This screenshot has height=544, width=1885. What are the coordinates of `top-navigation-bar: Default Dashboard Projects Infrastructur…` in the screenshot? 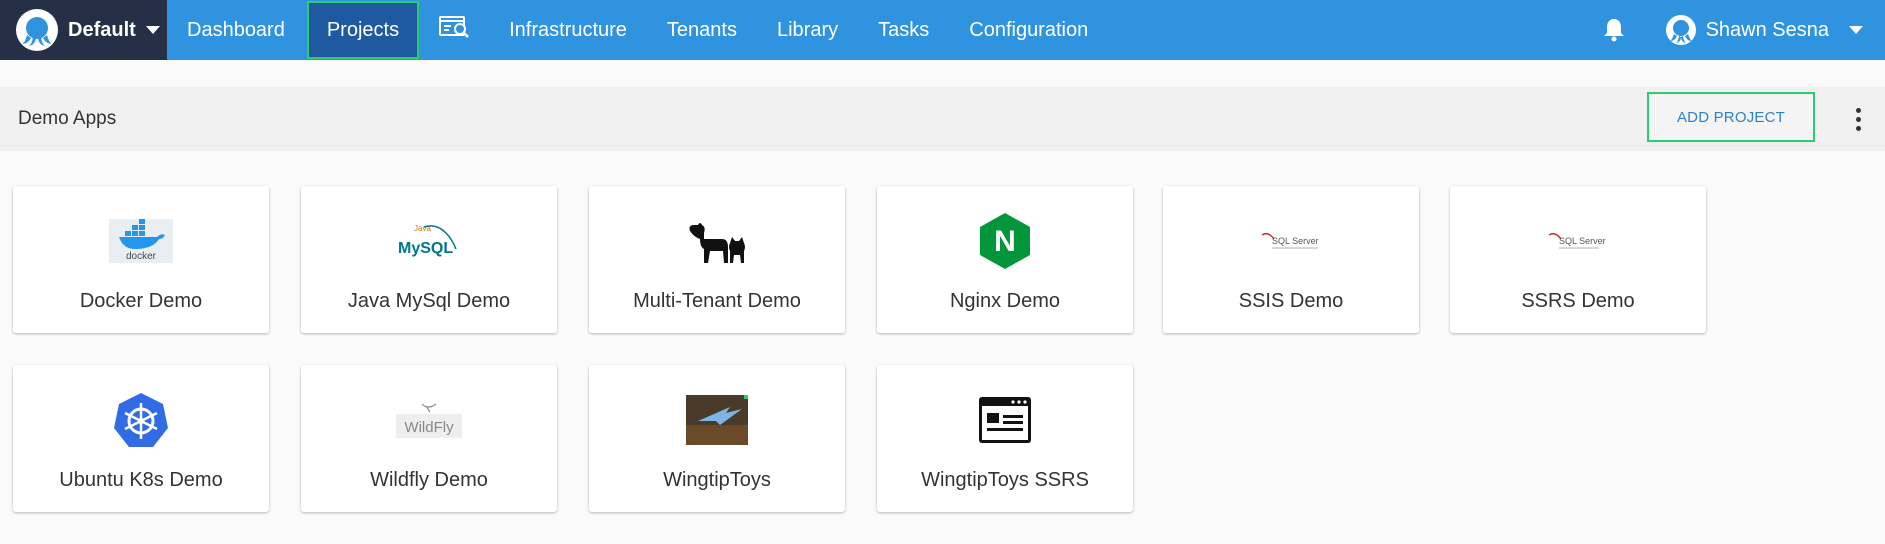 It's located at (942, 30).